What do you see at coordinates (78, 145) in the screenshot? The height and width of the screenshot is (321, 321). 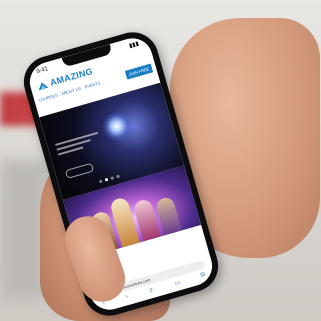 I see `hero-text-block` at bounding box center [78, 145].